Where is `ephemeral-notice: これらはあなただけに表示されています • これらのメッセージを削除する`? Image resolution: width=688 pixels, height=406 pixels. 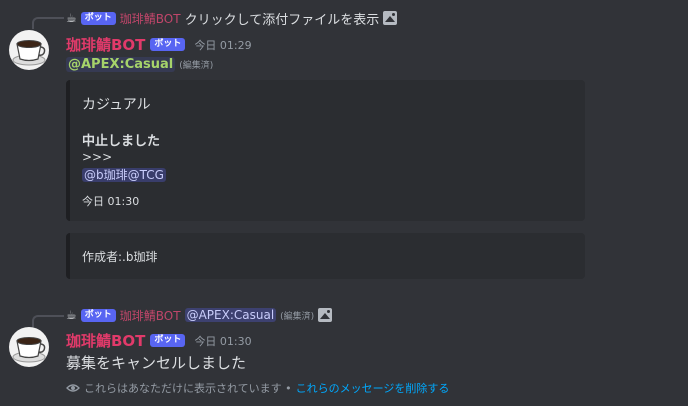
ephemeral-notice: これらはあなただけに表示されています • これらのメッセージを削除する is located at coordinates (257, 388).